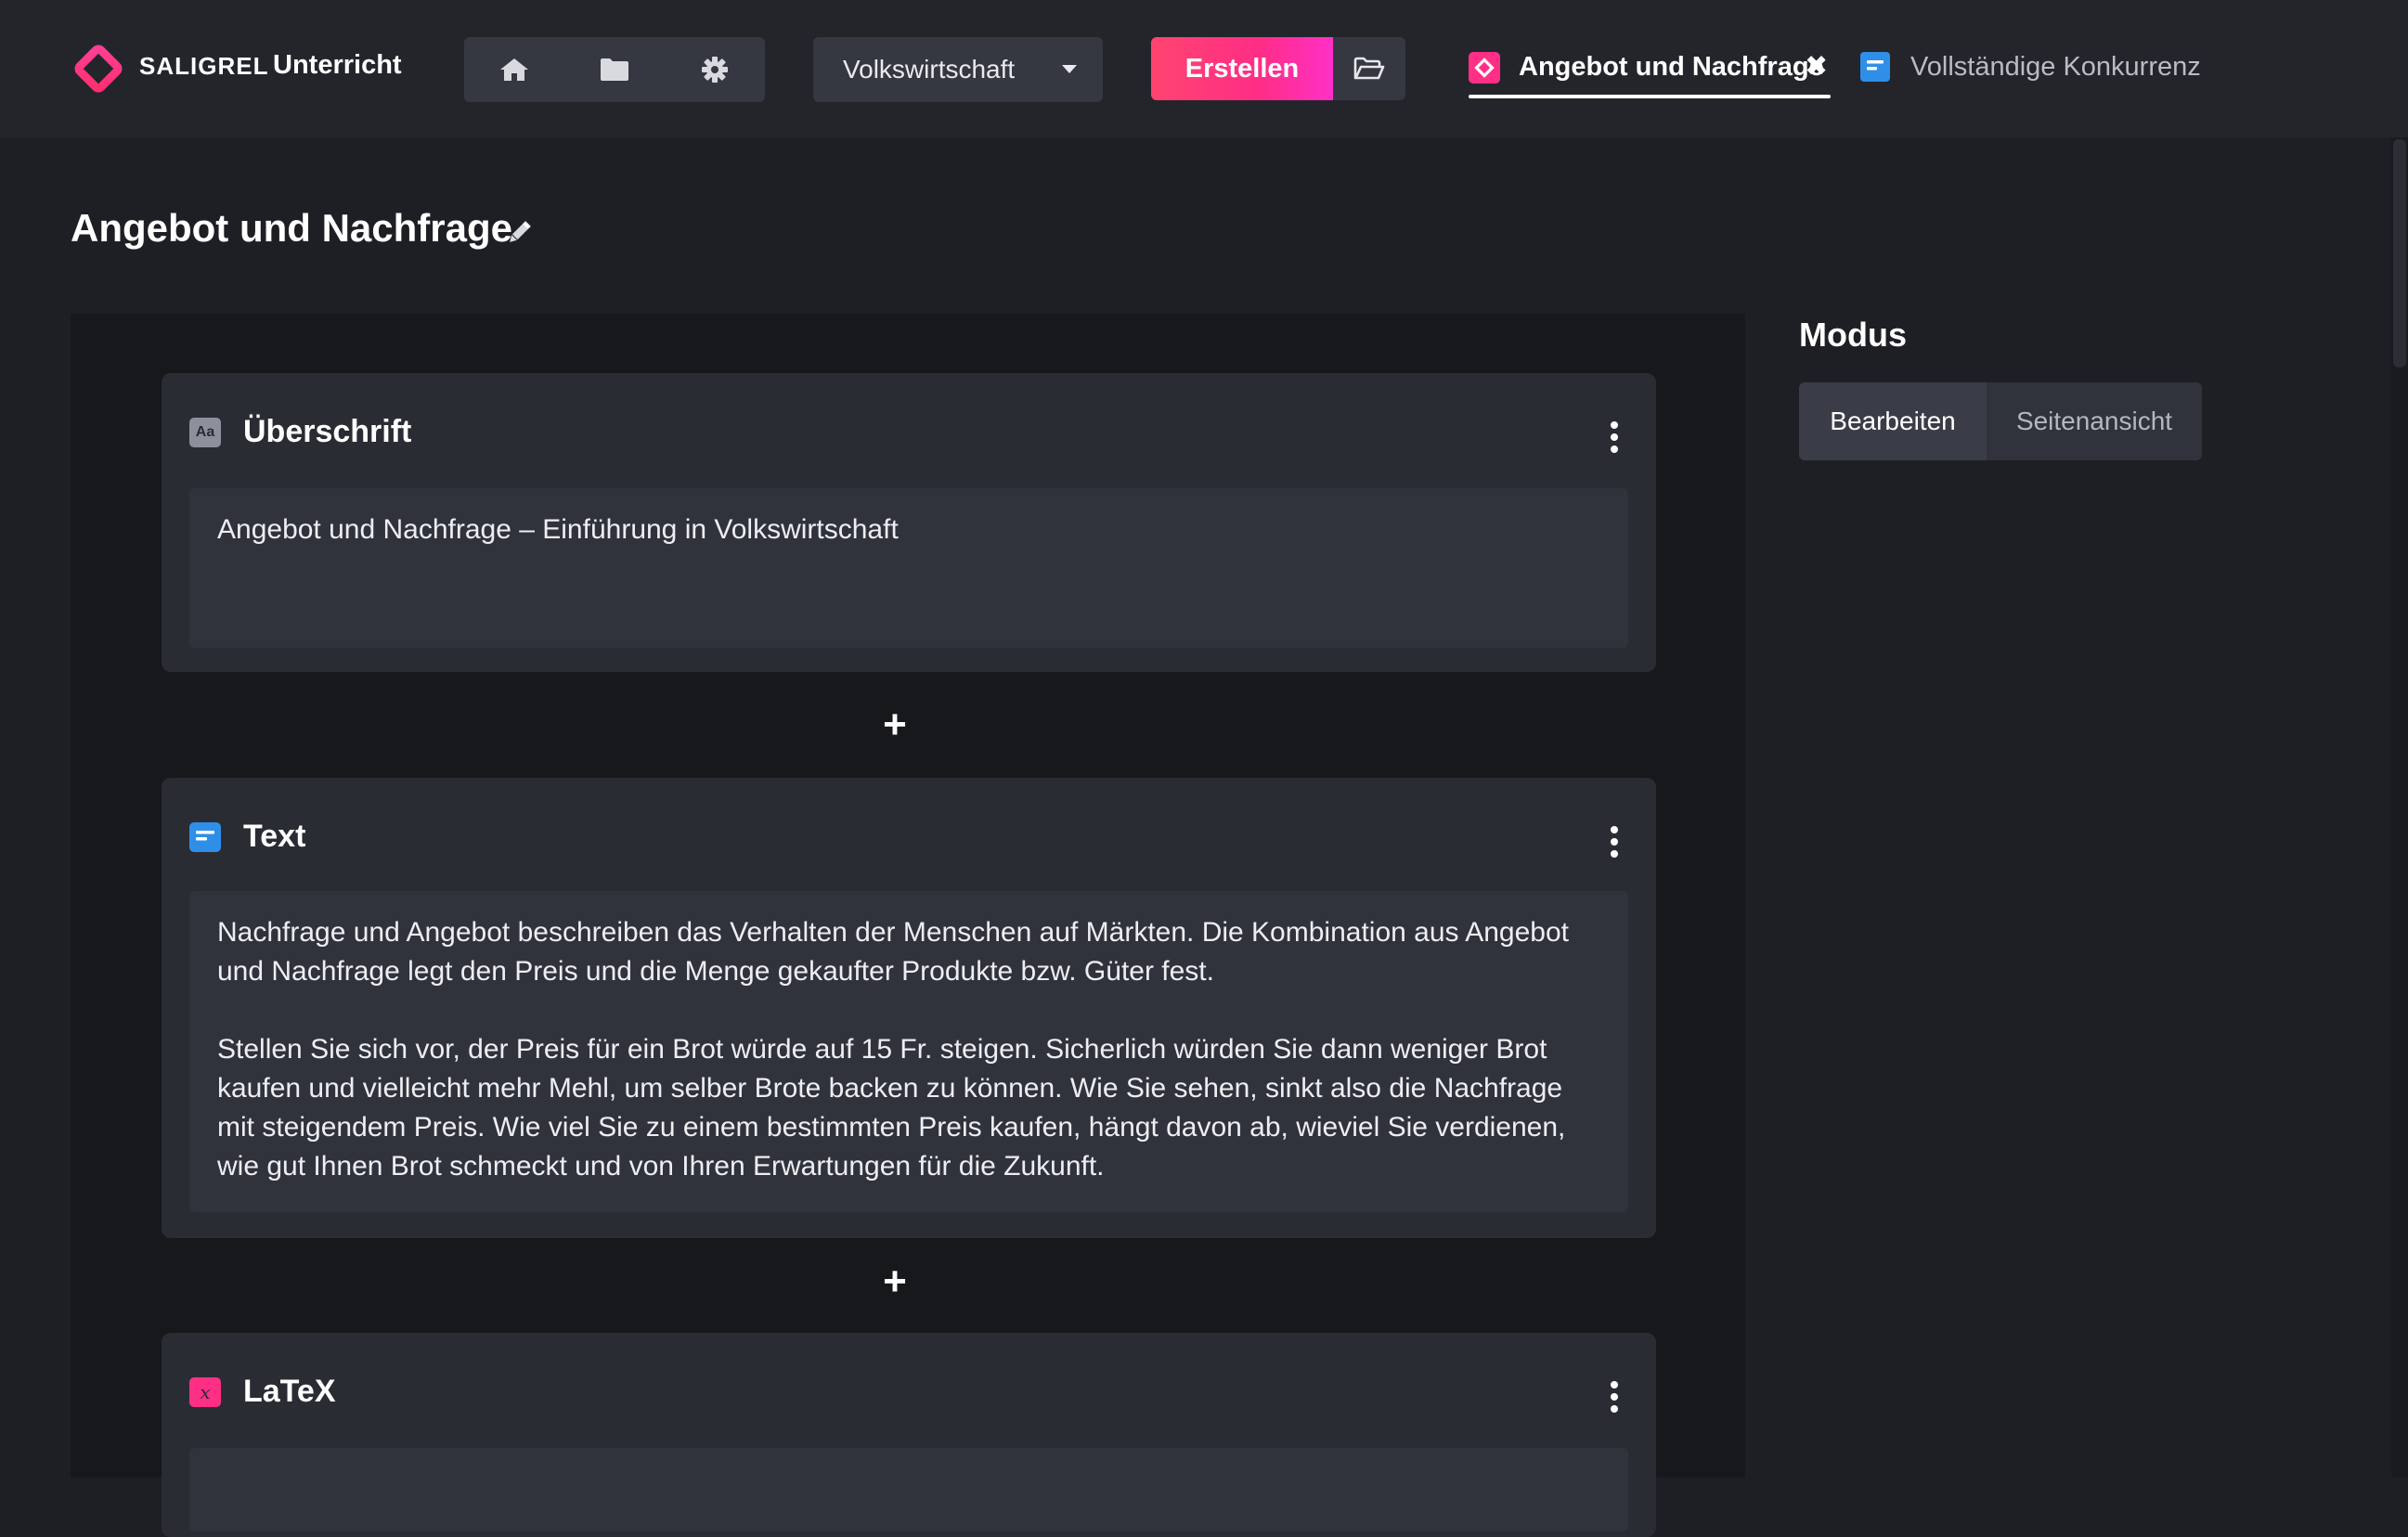  What do you see at coordinates (2399, 253) in the screenshot?
I see `scrollbar-thumb` at bounding box center [2399, 253].